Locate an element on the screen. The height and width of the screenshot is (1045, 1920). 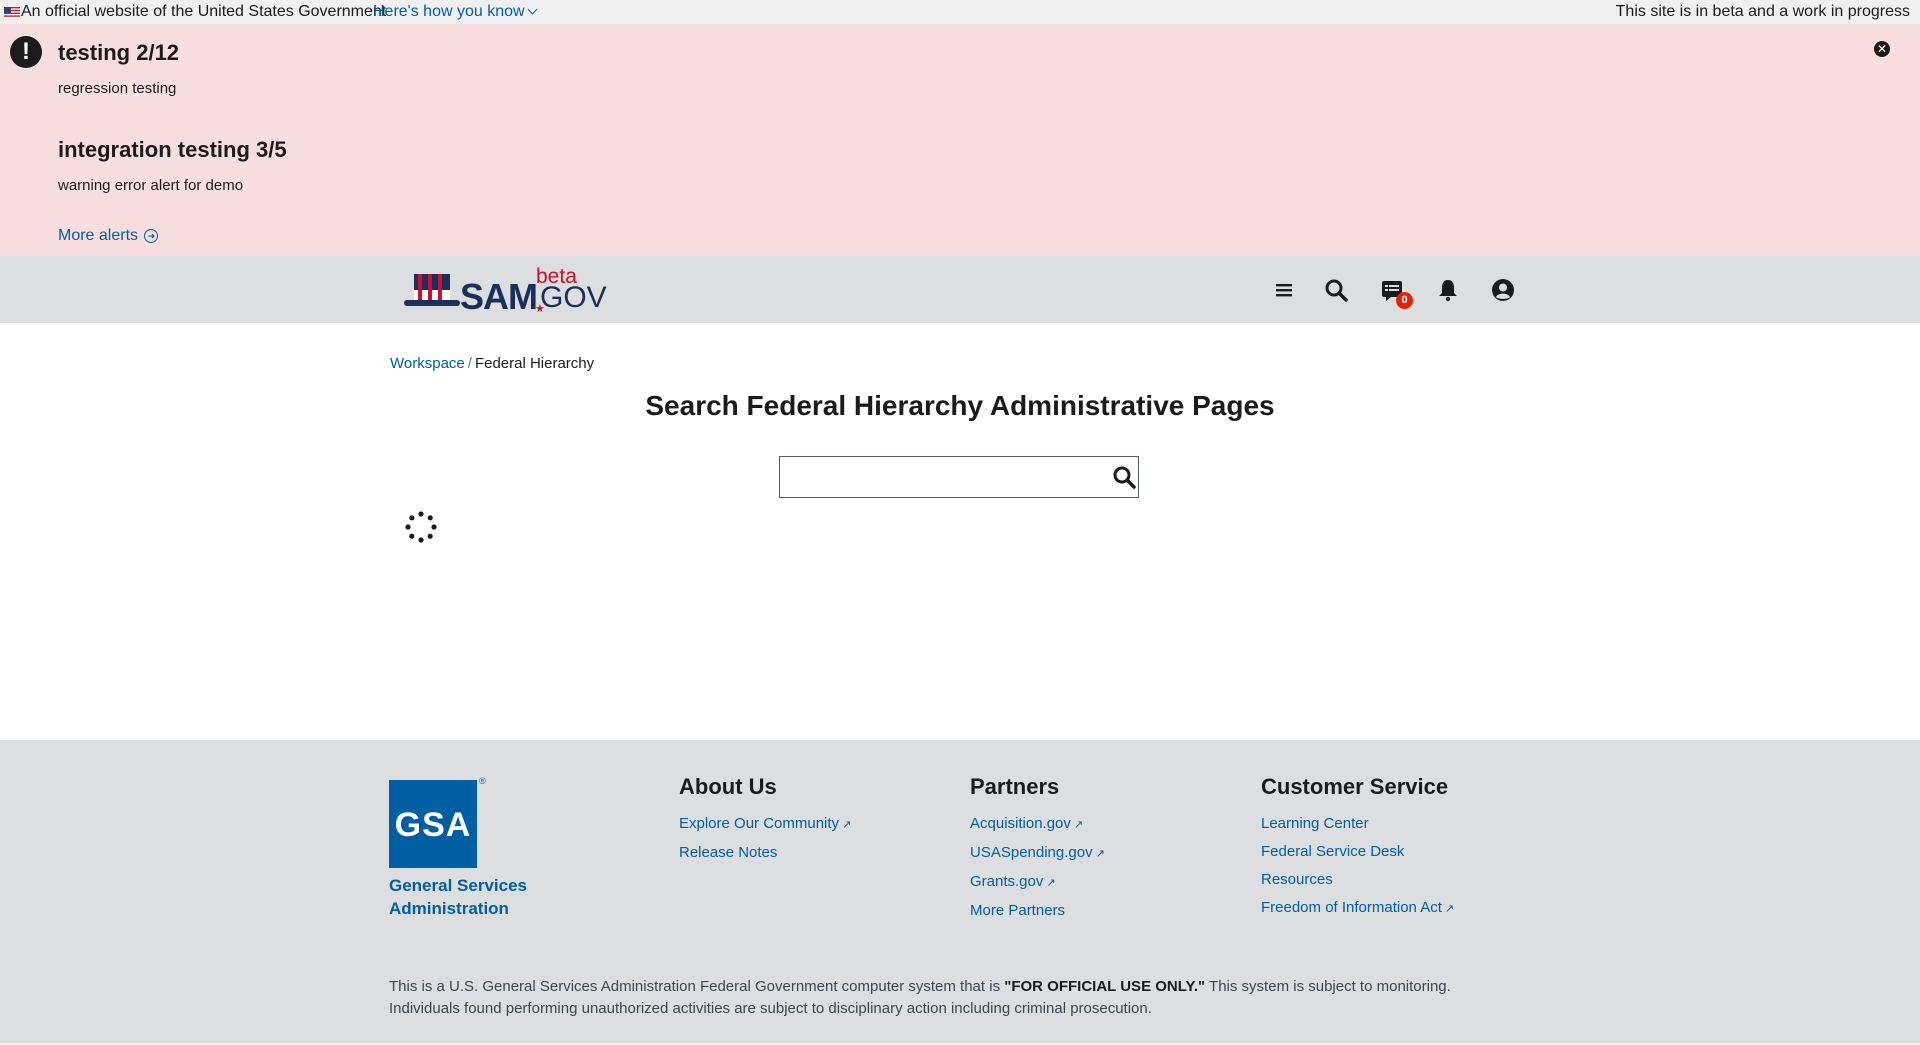
footer-link-label: Release Notes is located at coordinates (728, 852).